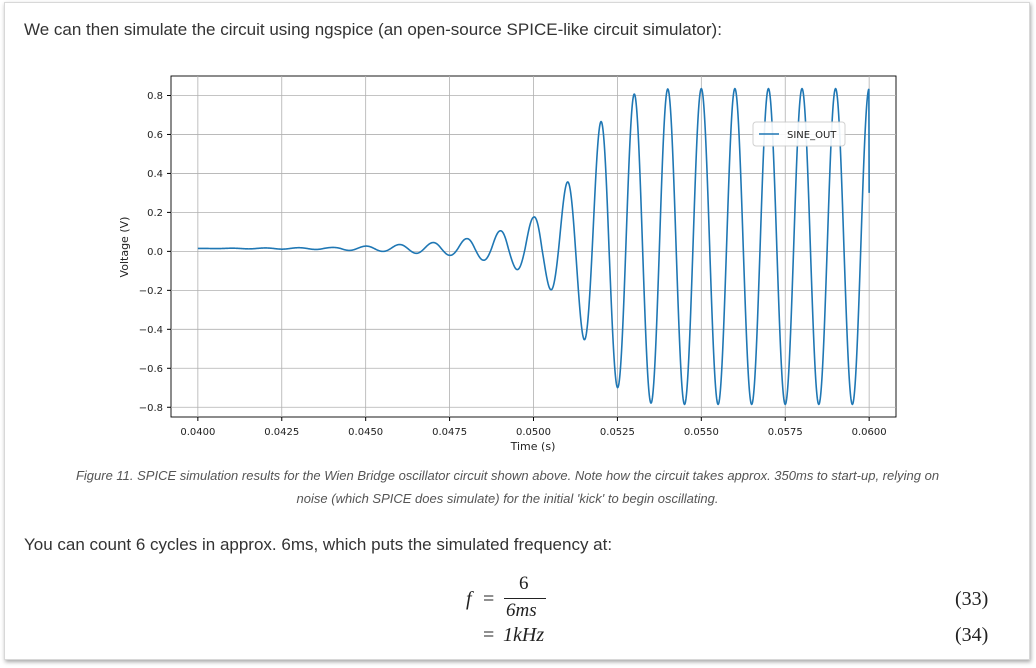  Describe the element at coordinates (521, 610) in the screenshot. I see `eq-denominator: 6ms` at that location.